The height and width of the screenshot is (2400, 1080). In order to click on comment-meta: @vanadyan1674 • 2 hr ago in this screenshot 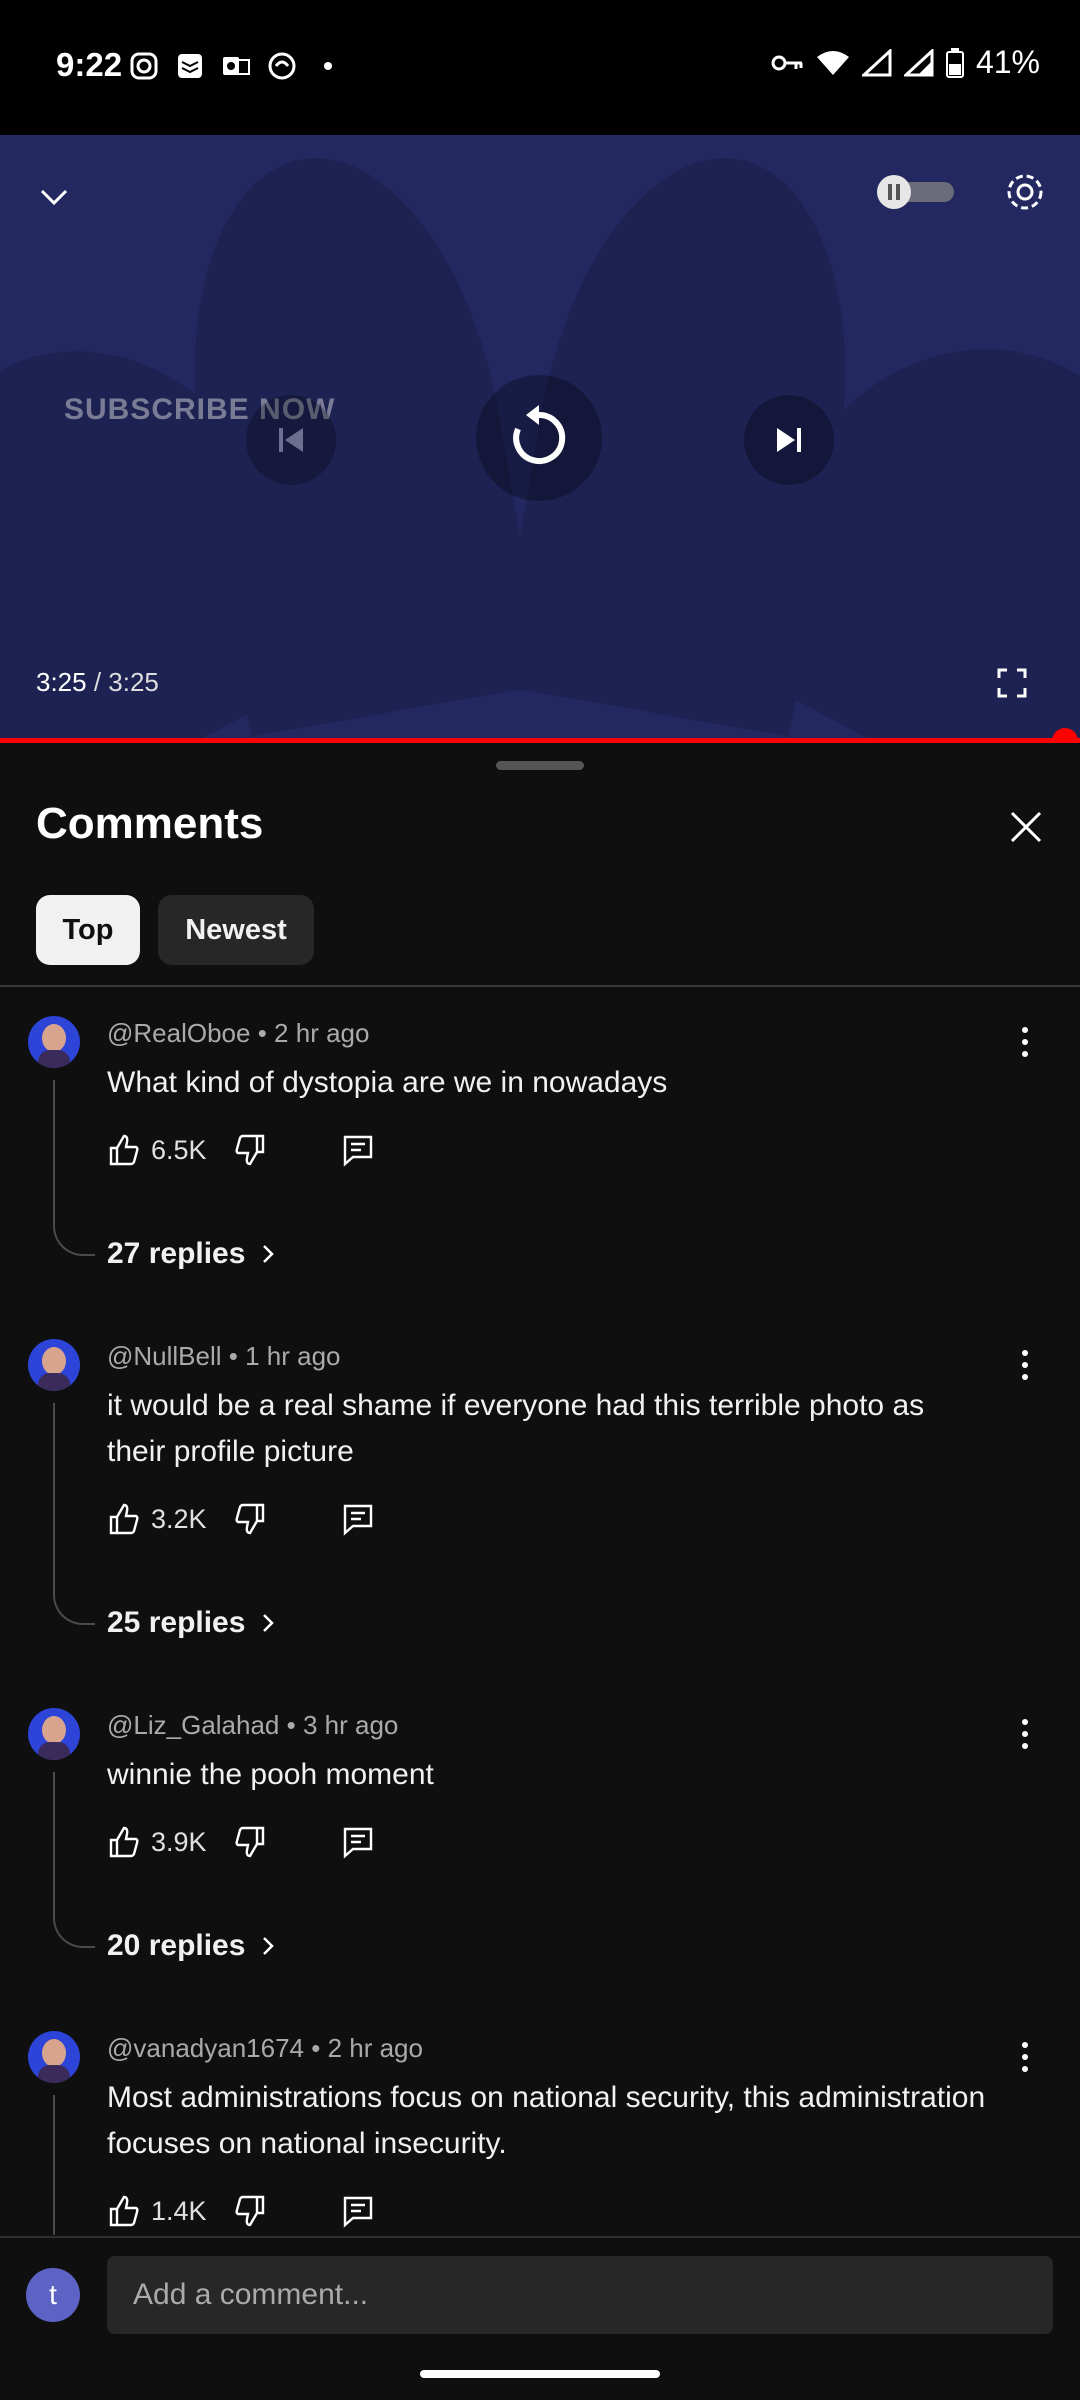, I will do `click(265, 2048)`.